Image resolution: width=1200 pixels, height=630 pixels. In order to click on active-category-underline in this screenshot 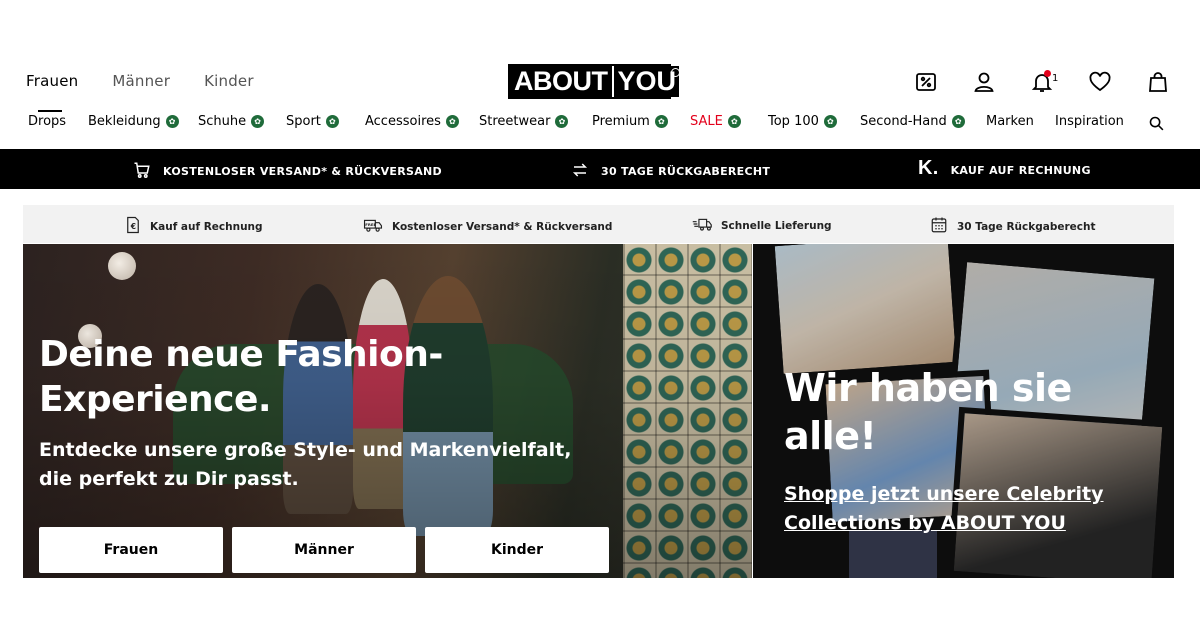, I will do `click(50, 111)`.